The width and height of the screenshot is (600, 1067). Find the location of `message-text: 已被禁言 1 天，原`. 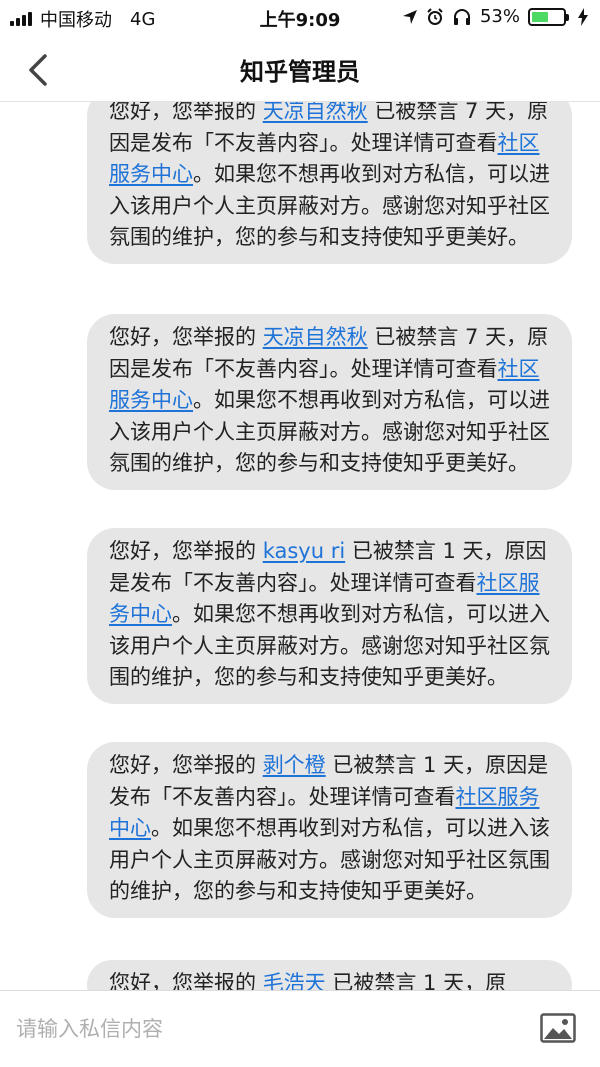

message-text: 已被禁言 1 天，原 is located at coordinates (416, 980).